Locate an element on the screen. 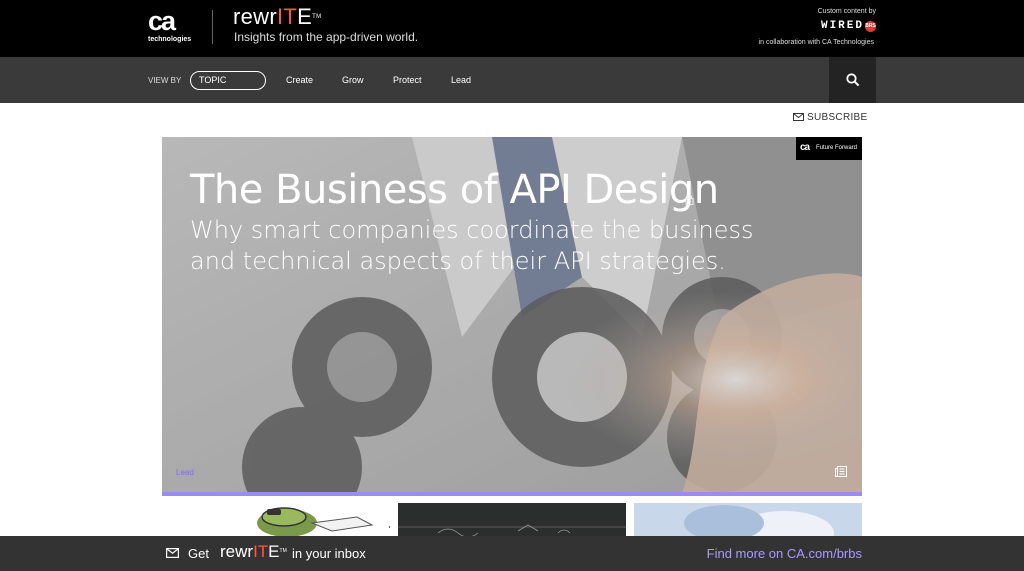 The height and width of the screenshot is (571, 1024). brand-highlight: IT is located at coordinates (287, 16).